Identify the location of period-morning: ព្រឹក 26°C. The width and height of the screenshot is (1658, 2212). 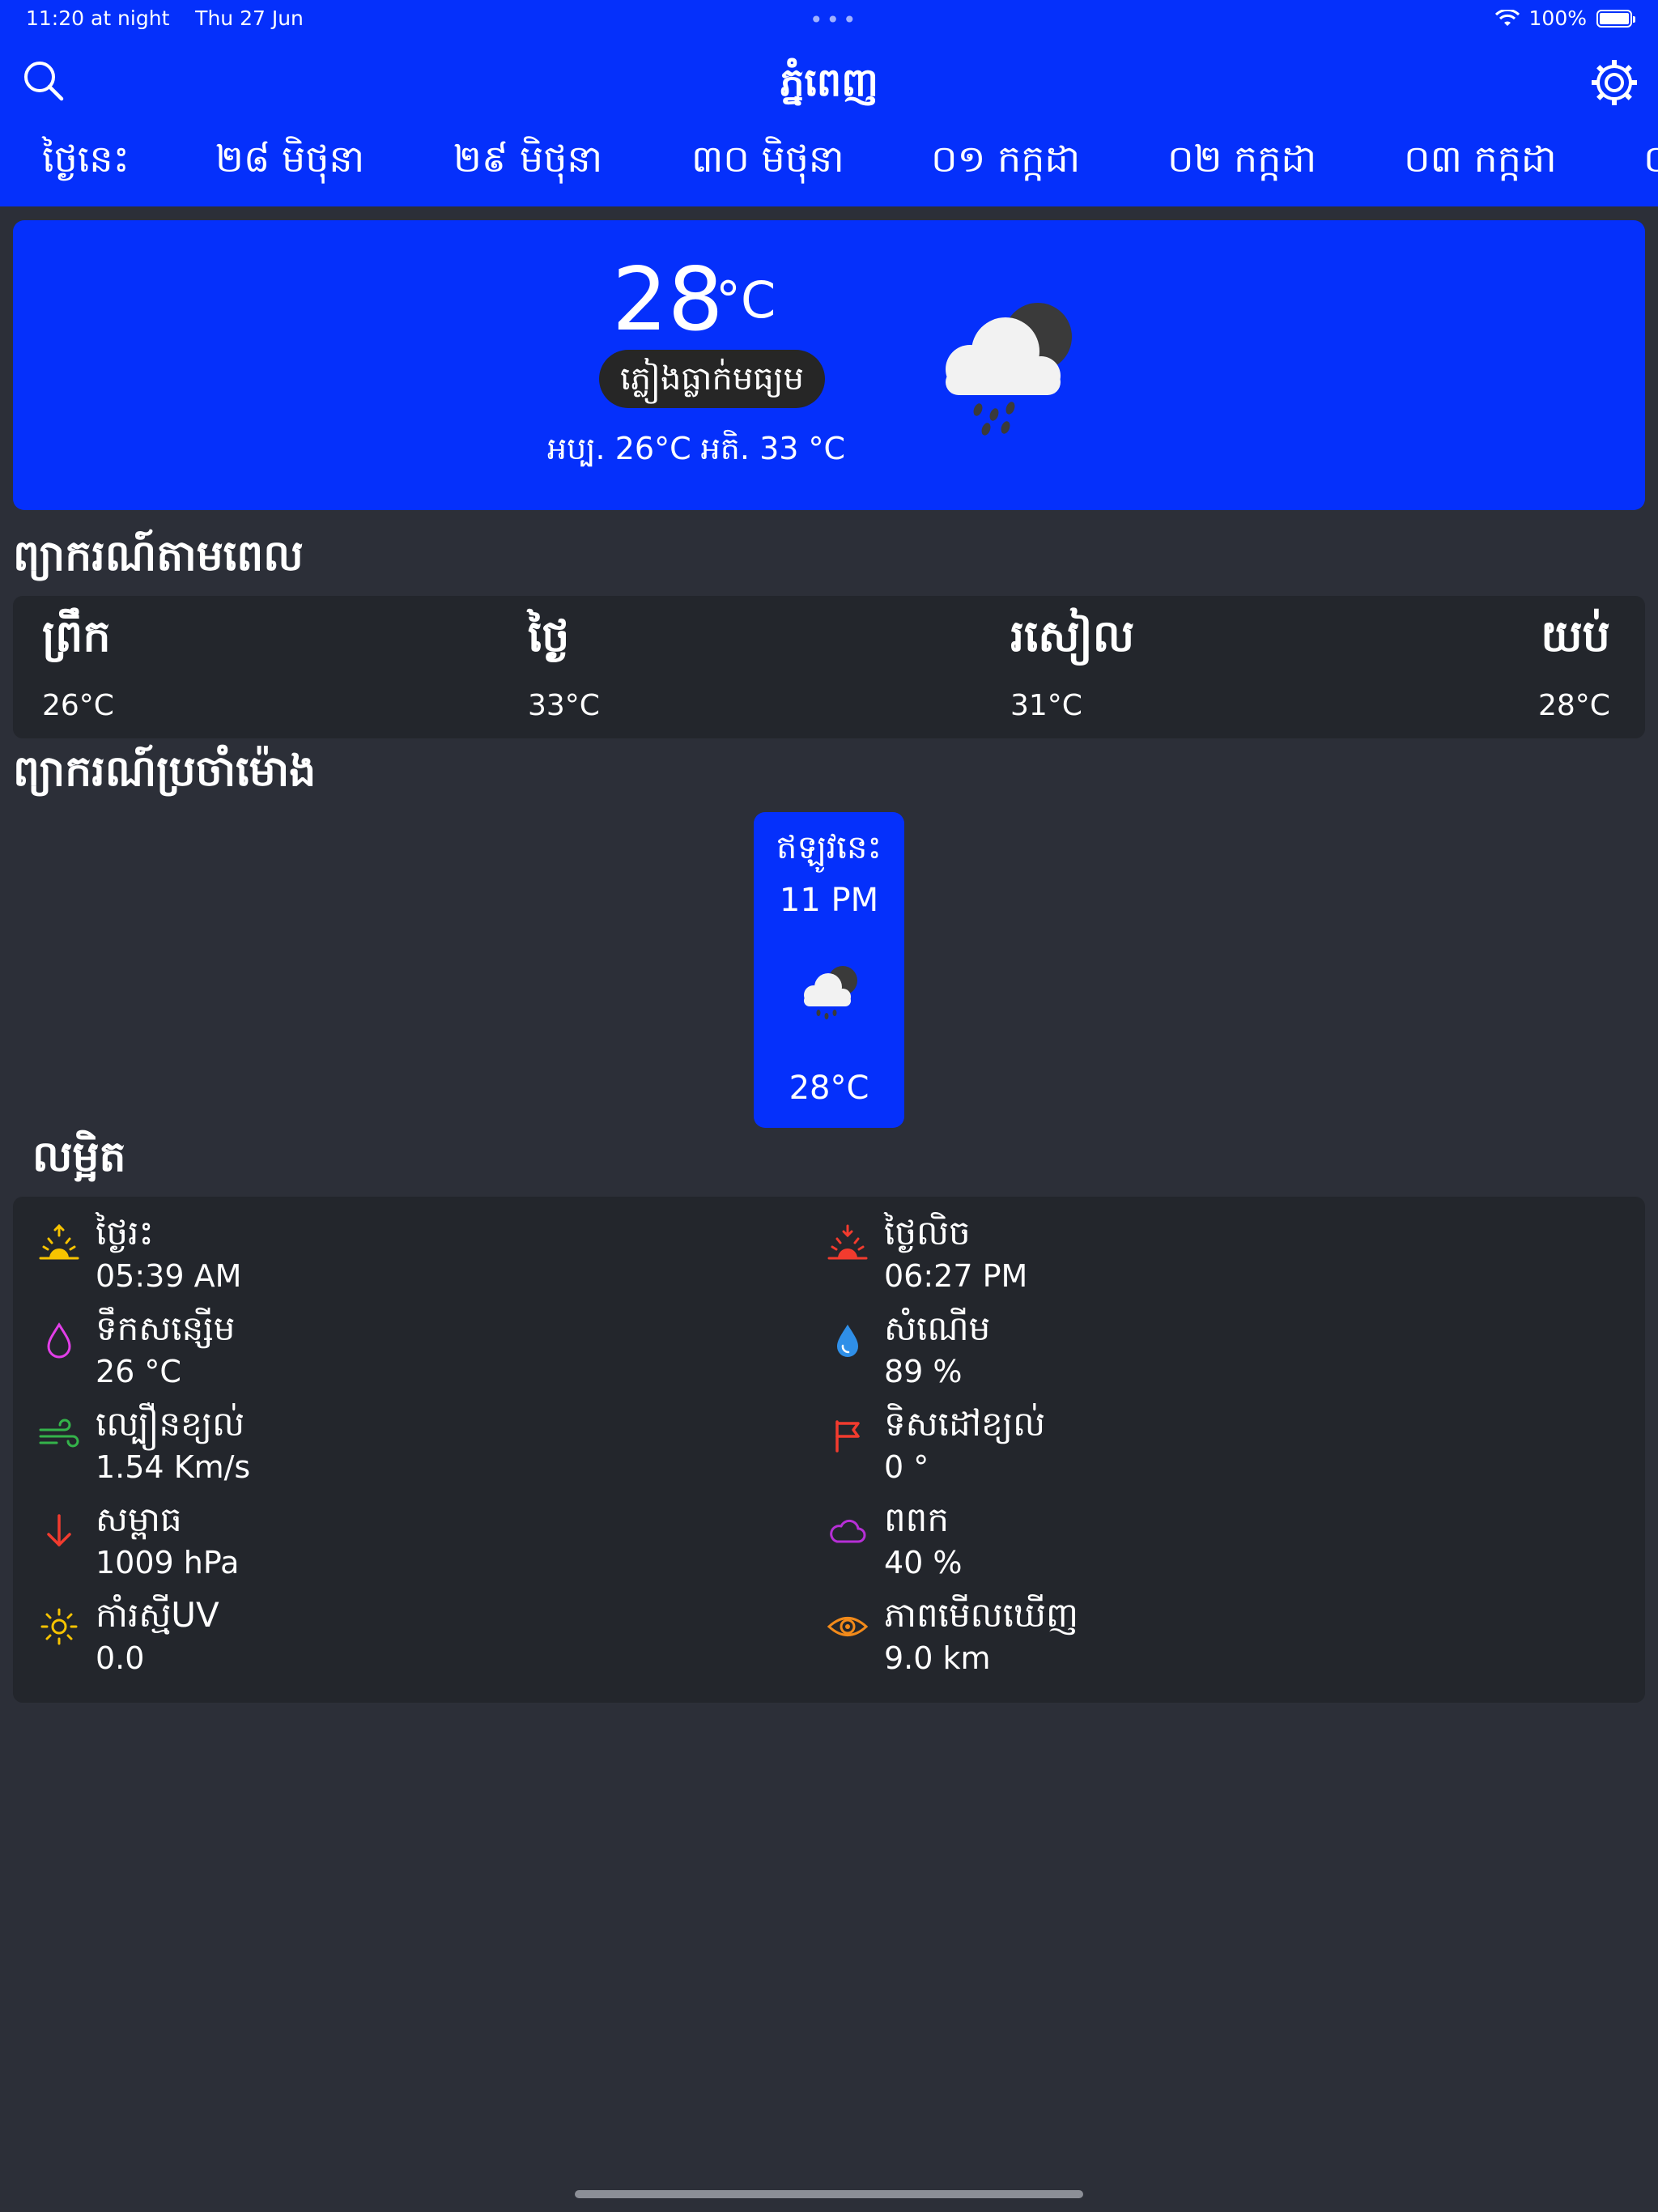
(78, 665).